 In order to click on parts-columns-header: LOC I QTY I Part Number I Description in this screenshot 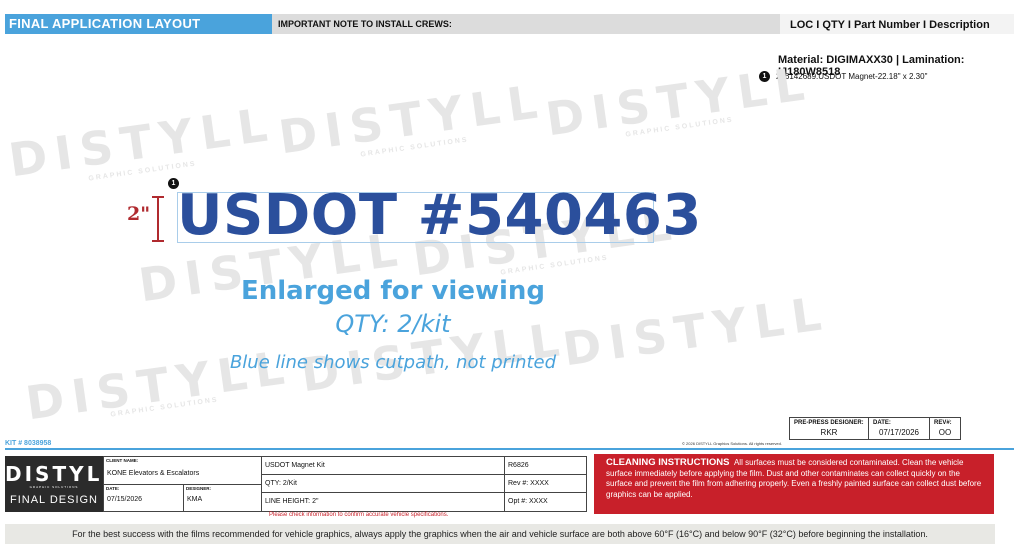, I will do `click(897, 24)`.